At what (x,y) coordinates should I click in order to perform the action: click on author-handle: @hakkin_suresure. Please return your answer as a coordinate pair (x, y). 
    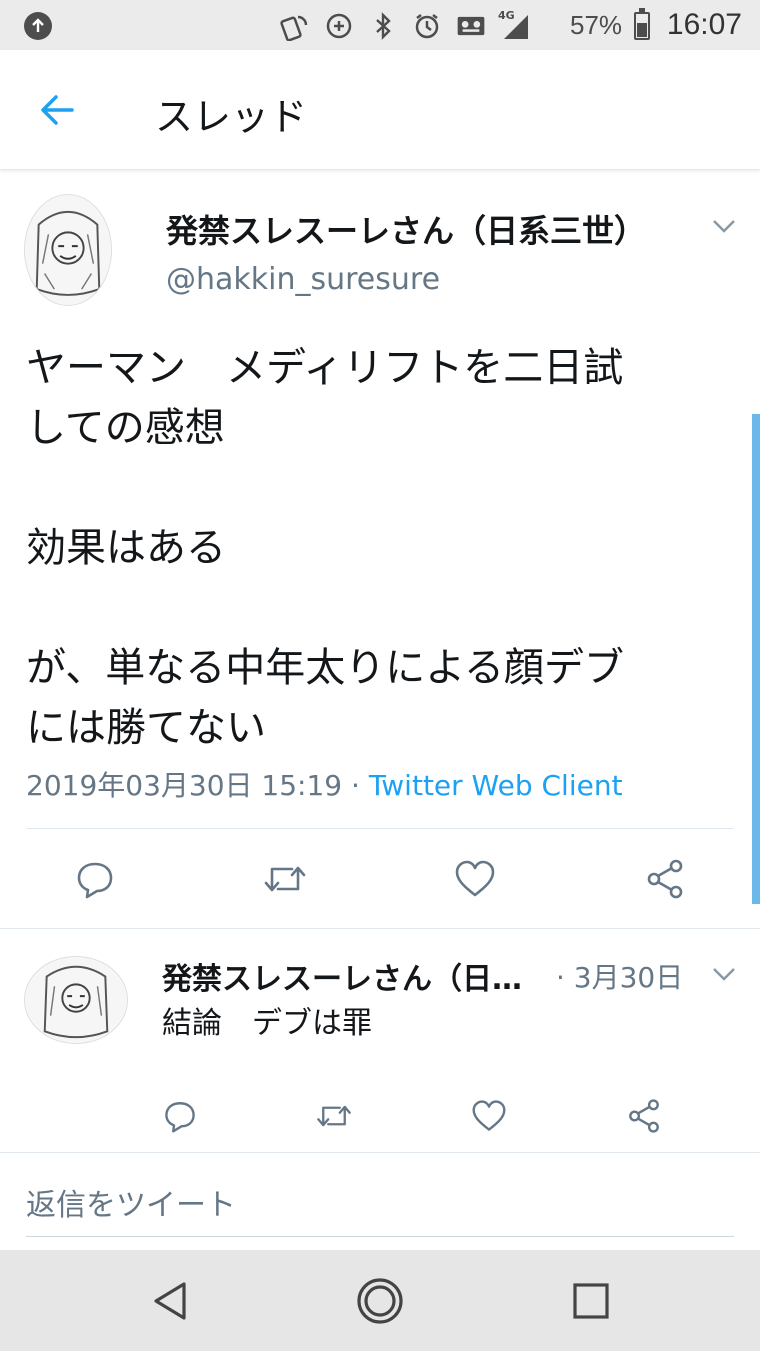
    Looking at the image, I should click on (303, 279).